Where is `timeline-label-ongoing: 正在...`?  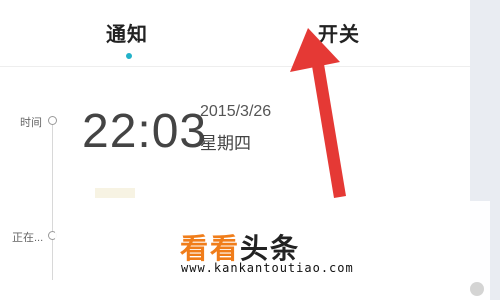 timeline-label-ongoing: 正在... is located at coordinates (28, 238).